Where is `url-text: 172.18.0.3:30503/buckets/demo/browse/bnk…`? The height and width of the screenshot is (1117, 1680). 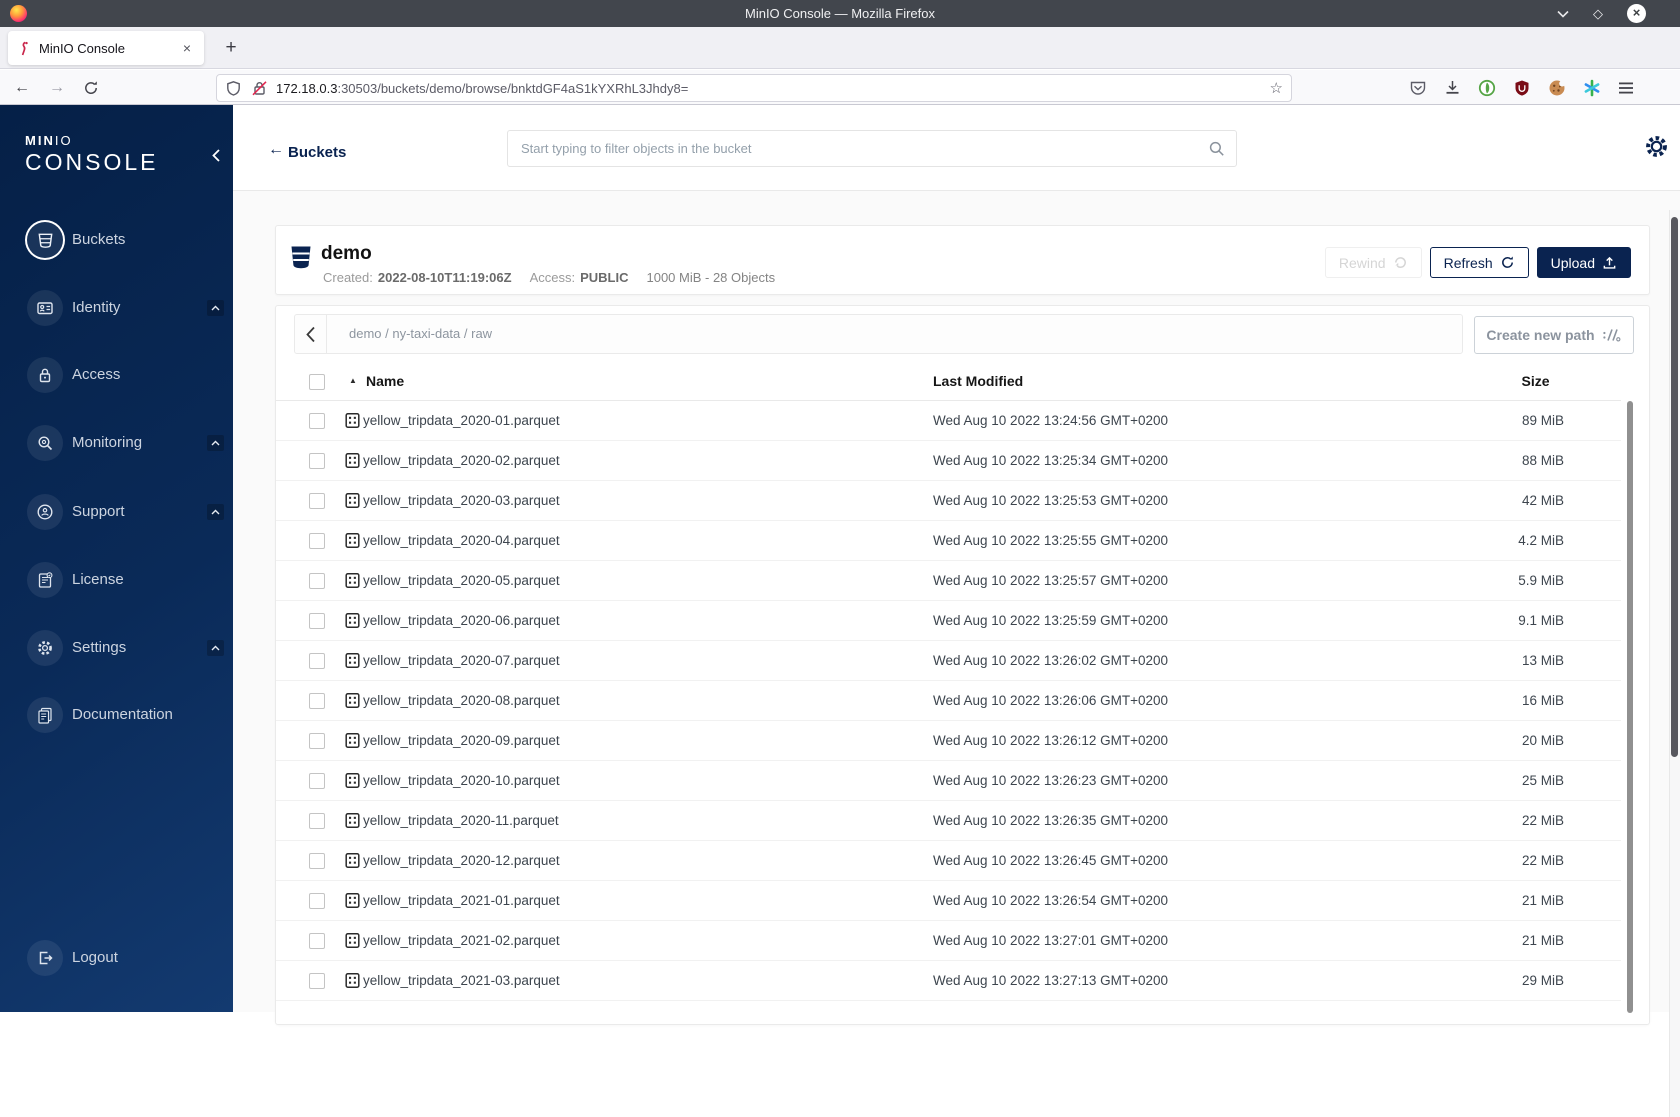 url-text: 172.18.0.3:30503/buckets/demo/browse/bnk… is located at coordinates (773, 88).